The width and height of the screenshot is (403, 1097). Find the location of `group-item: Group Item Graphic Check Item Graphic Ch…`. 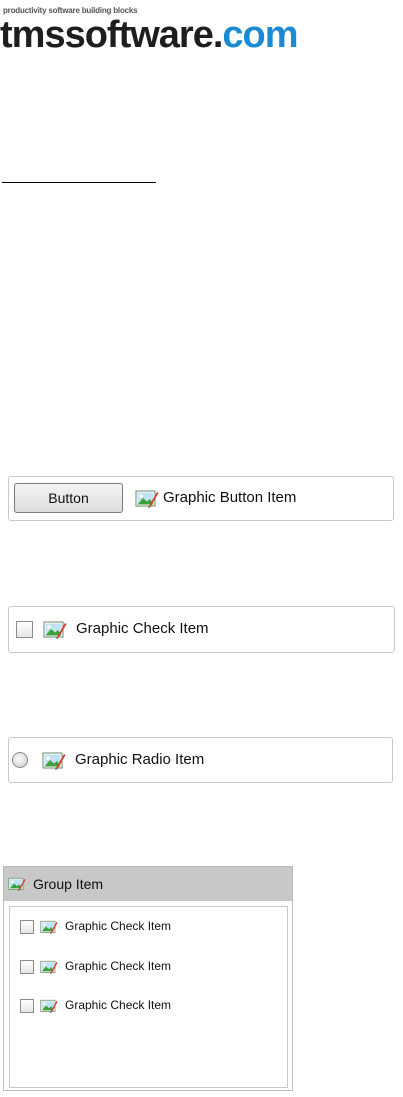

group-item: Group Item Graphic Check Item Graphic Ch… is located at coordinates (148, 978).